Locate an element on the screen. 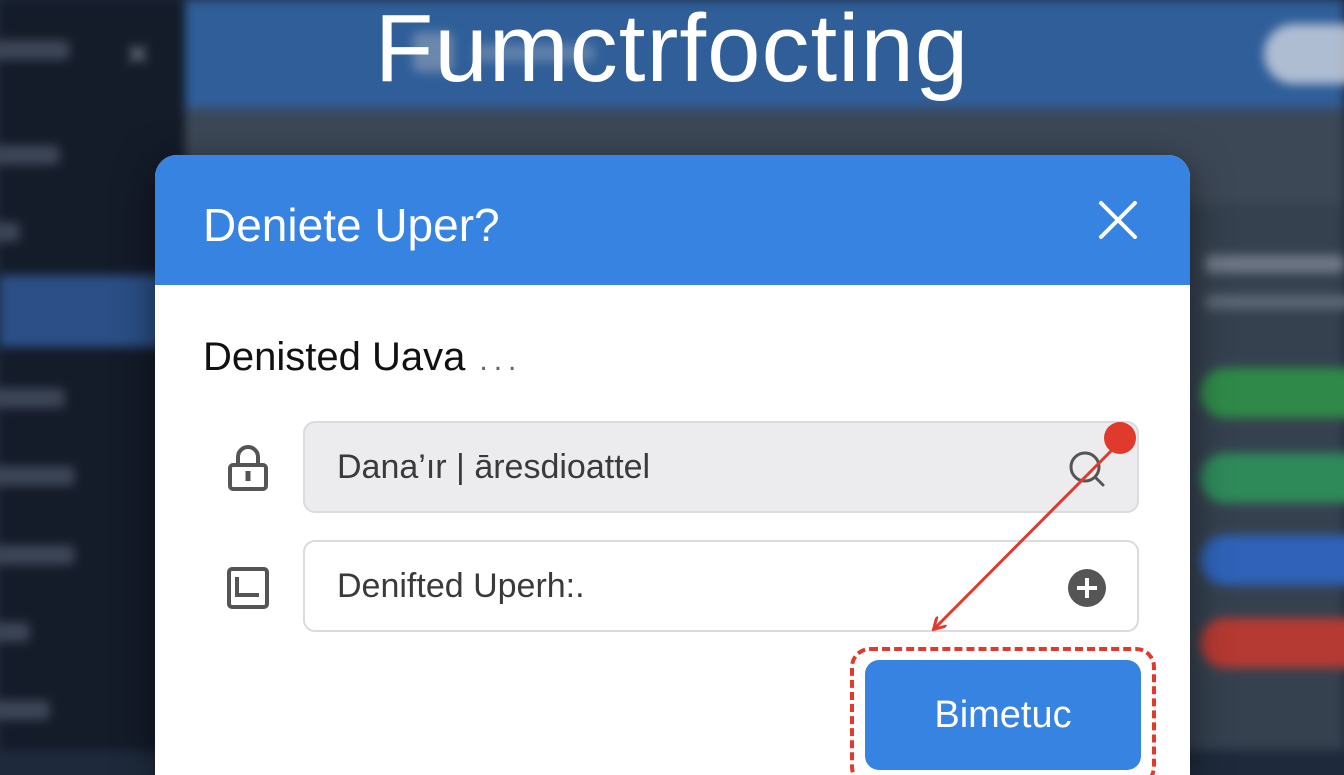 The width and height of the screenshot is (1344, 775). dialog-title: Deniete Uper? is located at coordinates (351, 225).